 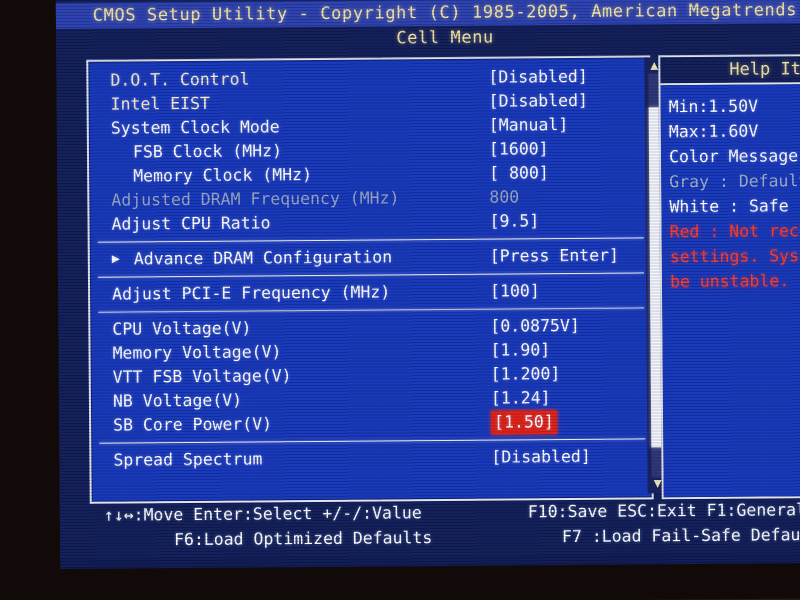 I want to click on setting-value-selected: [1.50], so click(x=524, y=422).